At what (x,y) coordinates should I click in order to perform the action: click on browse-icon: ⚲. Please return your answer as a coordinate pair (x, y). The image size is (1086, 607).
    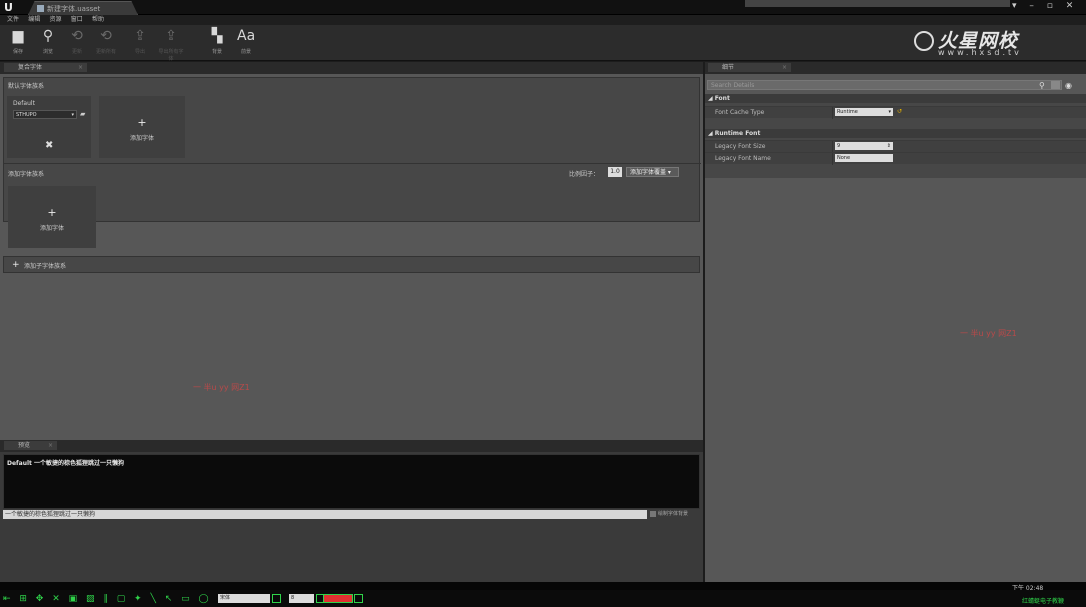
    Looking at the image, I should click on (48, 36).